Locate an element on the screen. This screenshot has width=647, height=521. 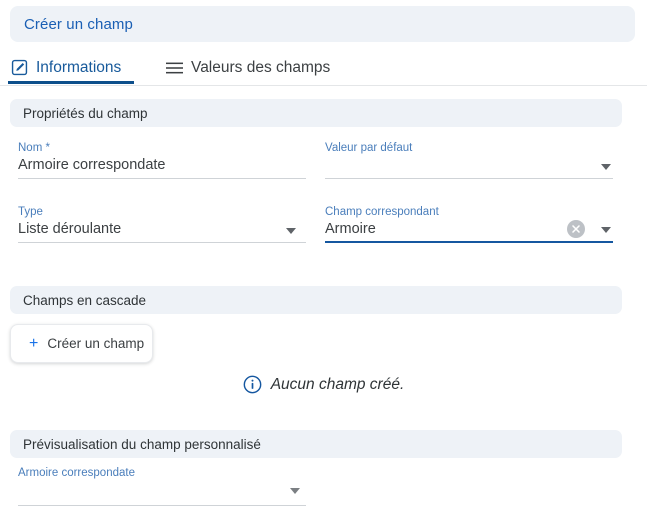
hamburger-icon is located at coordinates (174, 68).